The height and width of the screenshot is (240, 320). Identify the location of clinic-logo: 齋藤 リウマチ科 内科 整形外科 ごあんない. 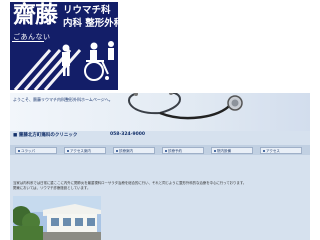
(64, 46).